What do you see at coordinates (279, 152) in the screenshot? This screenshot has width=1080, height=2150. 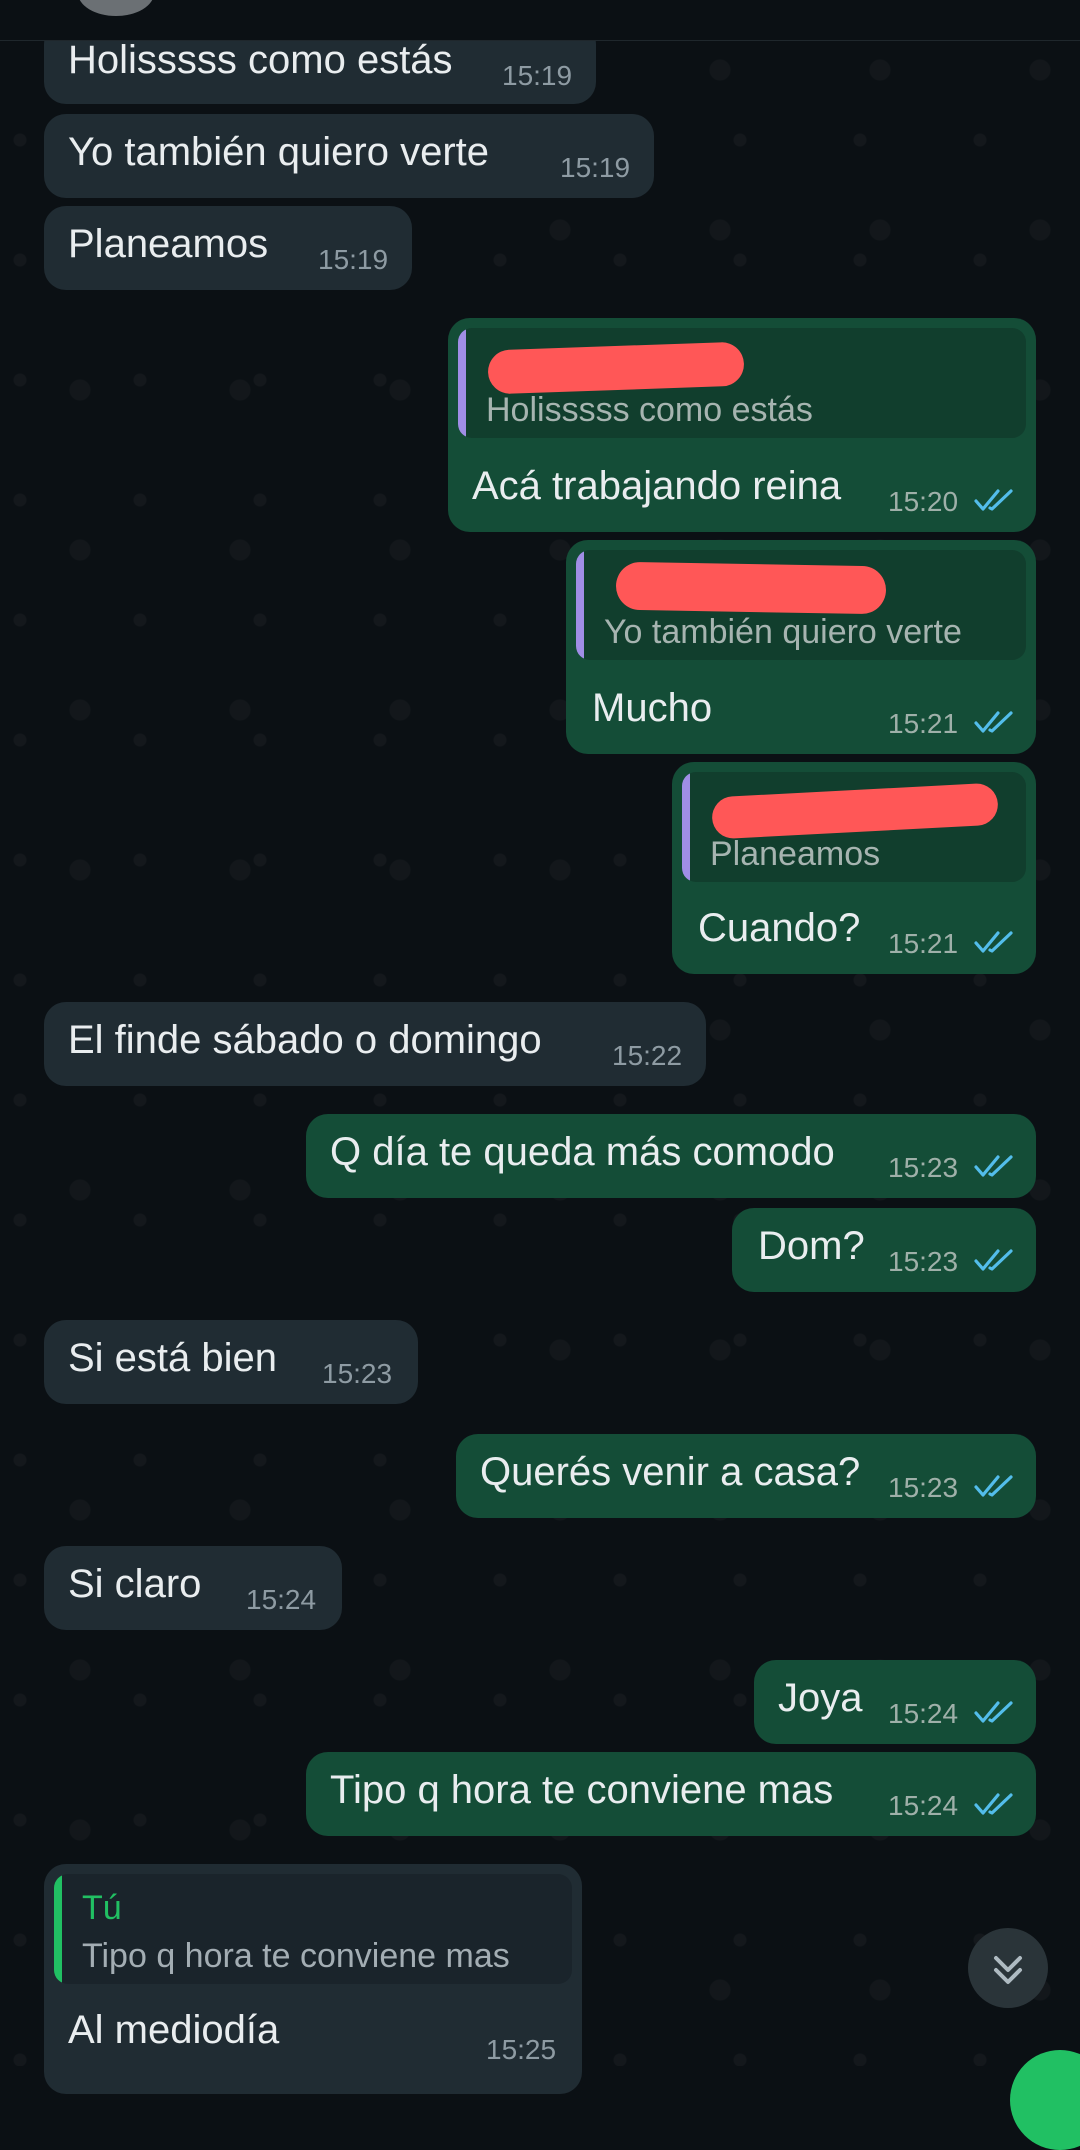 I see `message-text: Yo también quiero verte` at bounding box center [279, 152].